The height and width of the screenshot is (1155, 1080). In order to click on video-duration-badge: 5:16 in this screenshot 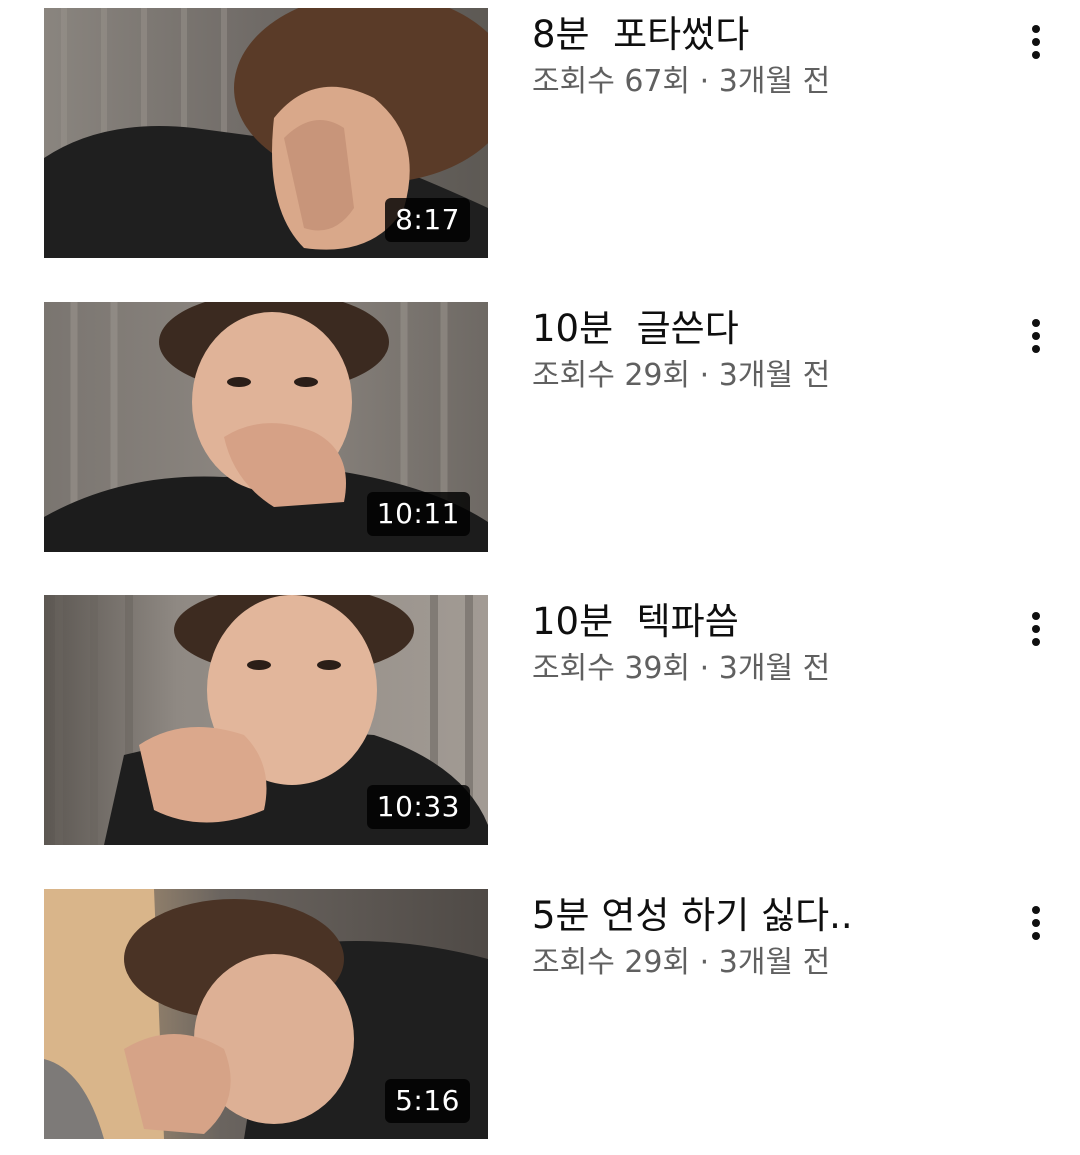, I will do `click(427, 1101)`.